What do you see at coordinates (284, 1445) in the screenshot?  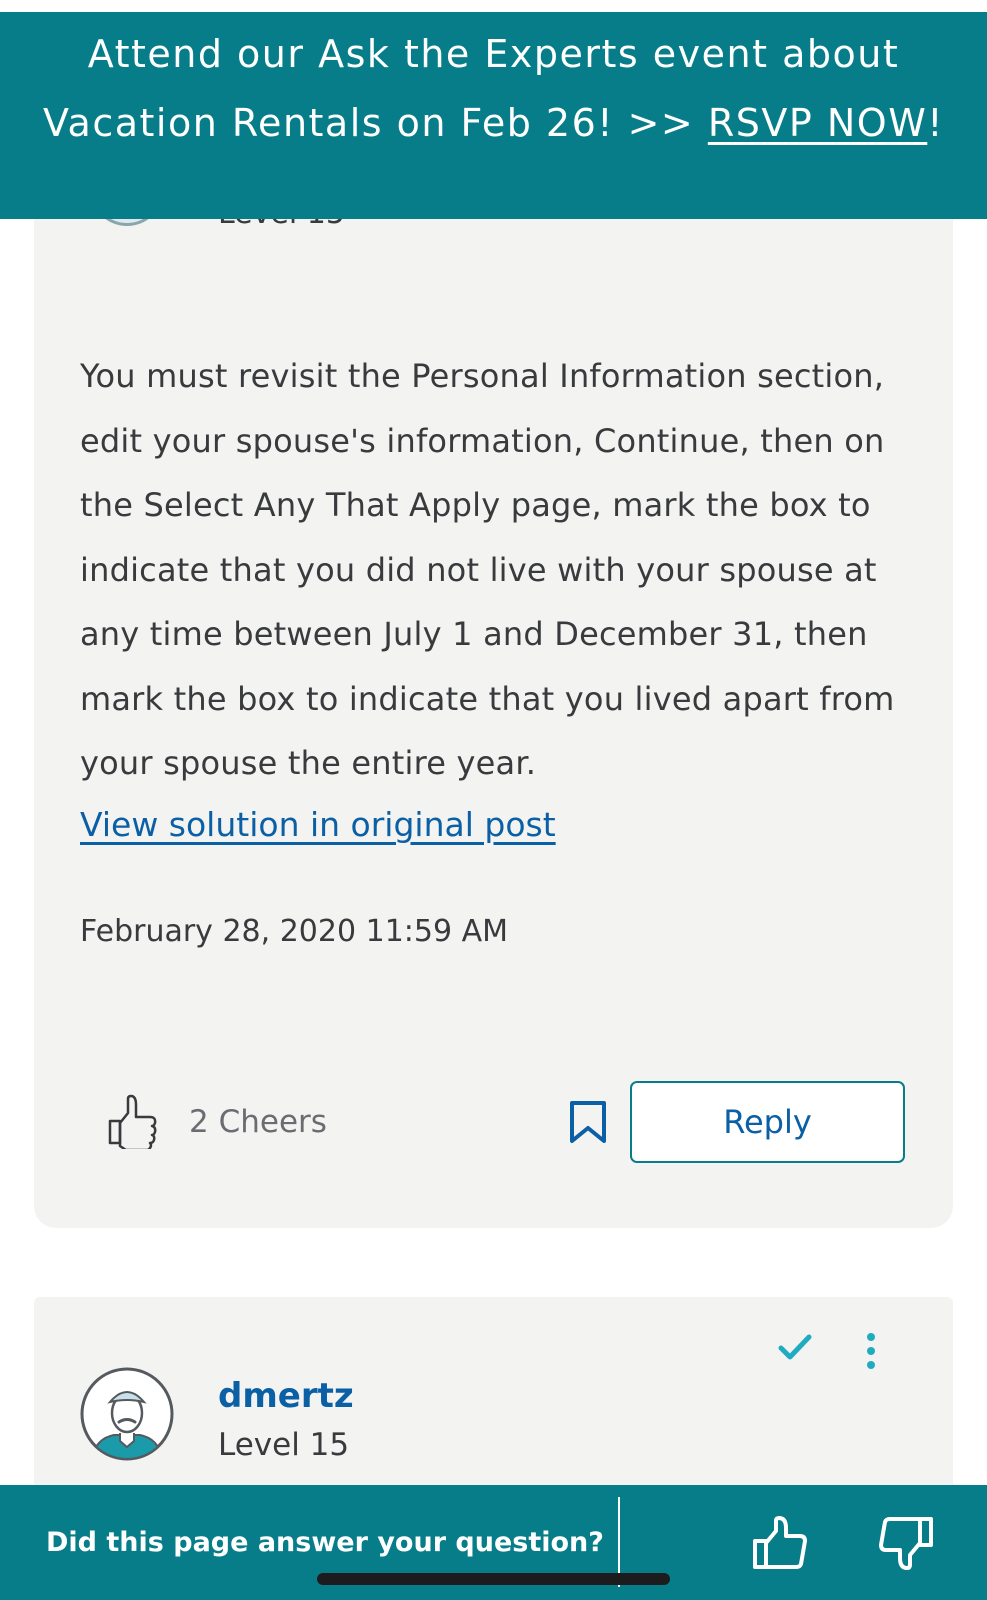 I see `user-level: Level 15` at bounding box center [284, 1445].